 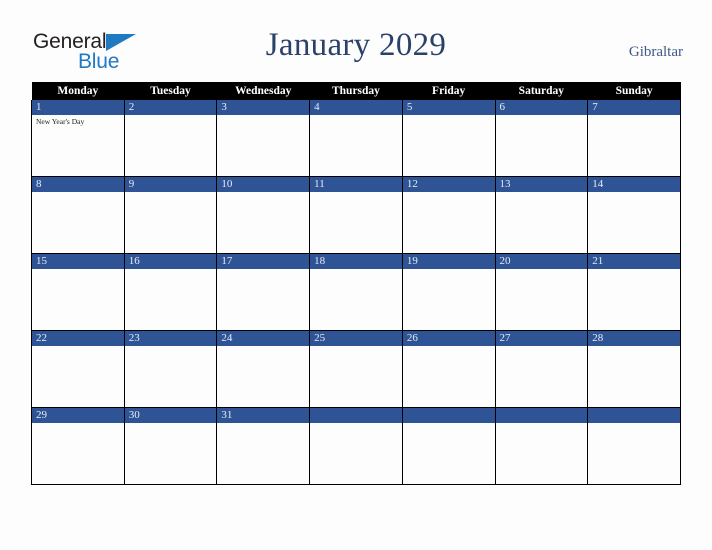 I want to click on weekday-header-monday: Monday, so click(x=78, y=91).